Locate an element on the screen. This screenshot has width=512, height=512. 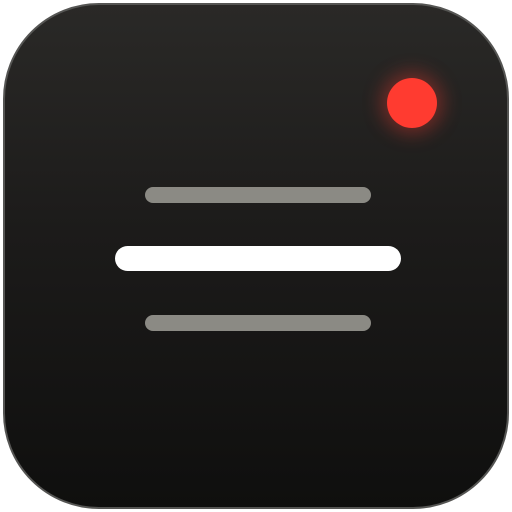
notification-dot-icon is located at coordinates (412, 103).